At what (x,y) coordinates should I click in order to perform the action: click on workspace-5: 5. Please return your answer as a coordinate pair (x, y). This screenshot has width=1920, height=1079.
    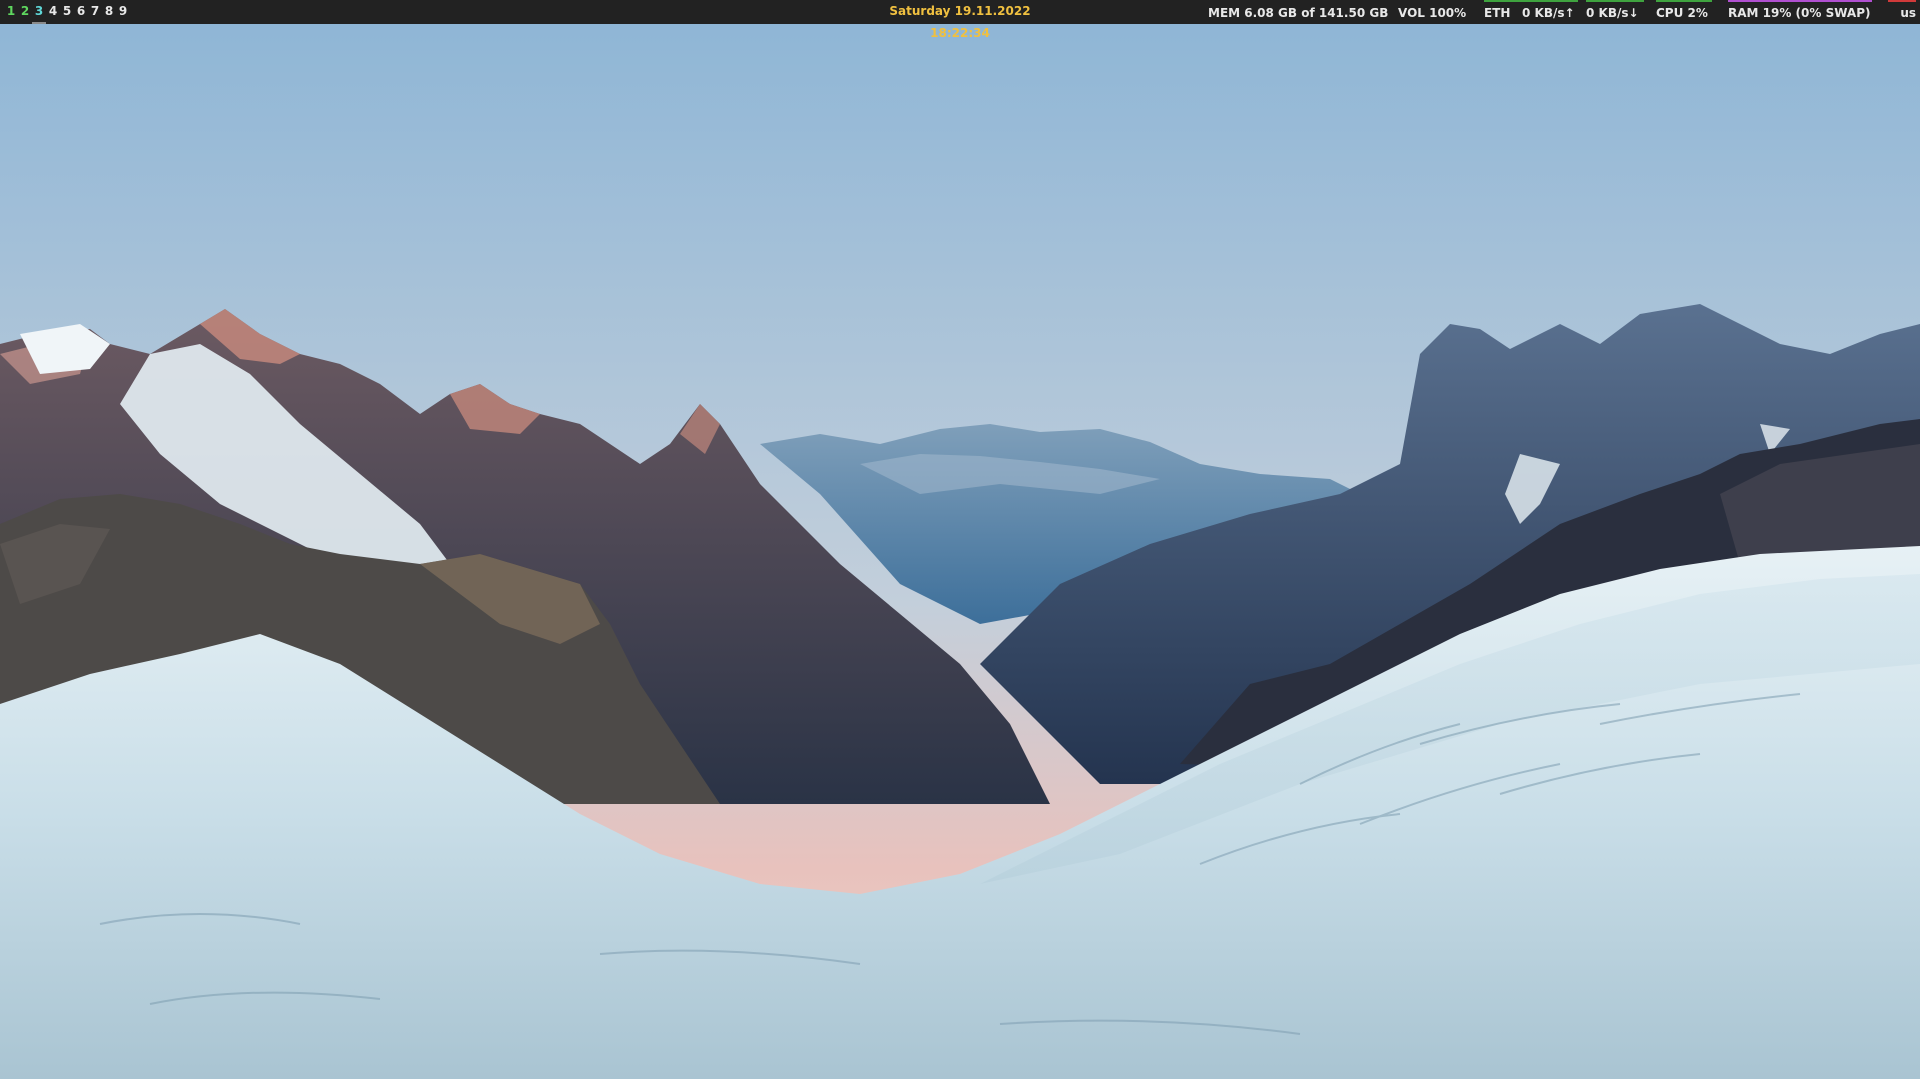
    Looking at the image, I should click on (67, 12).